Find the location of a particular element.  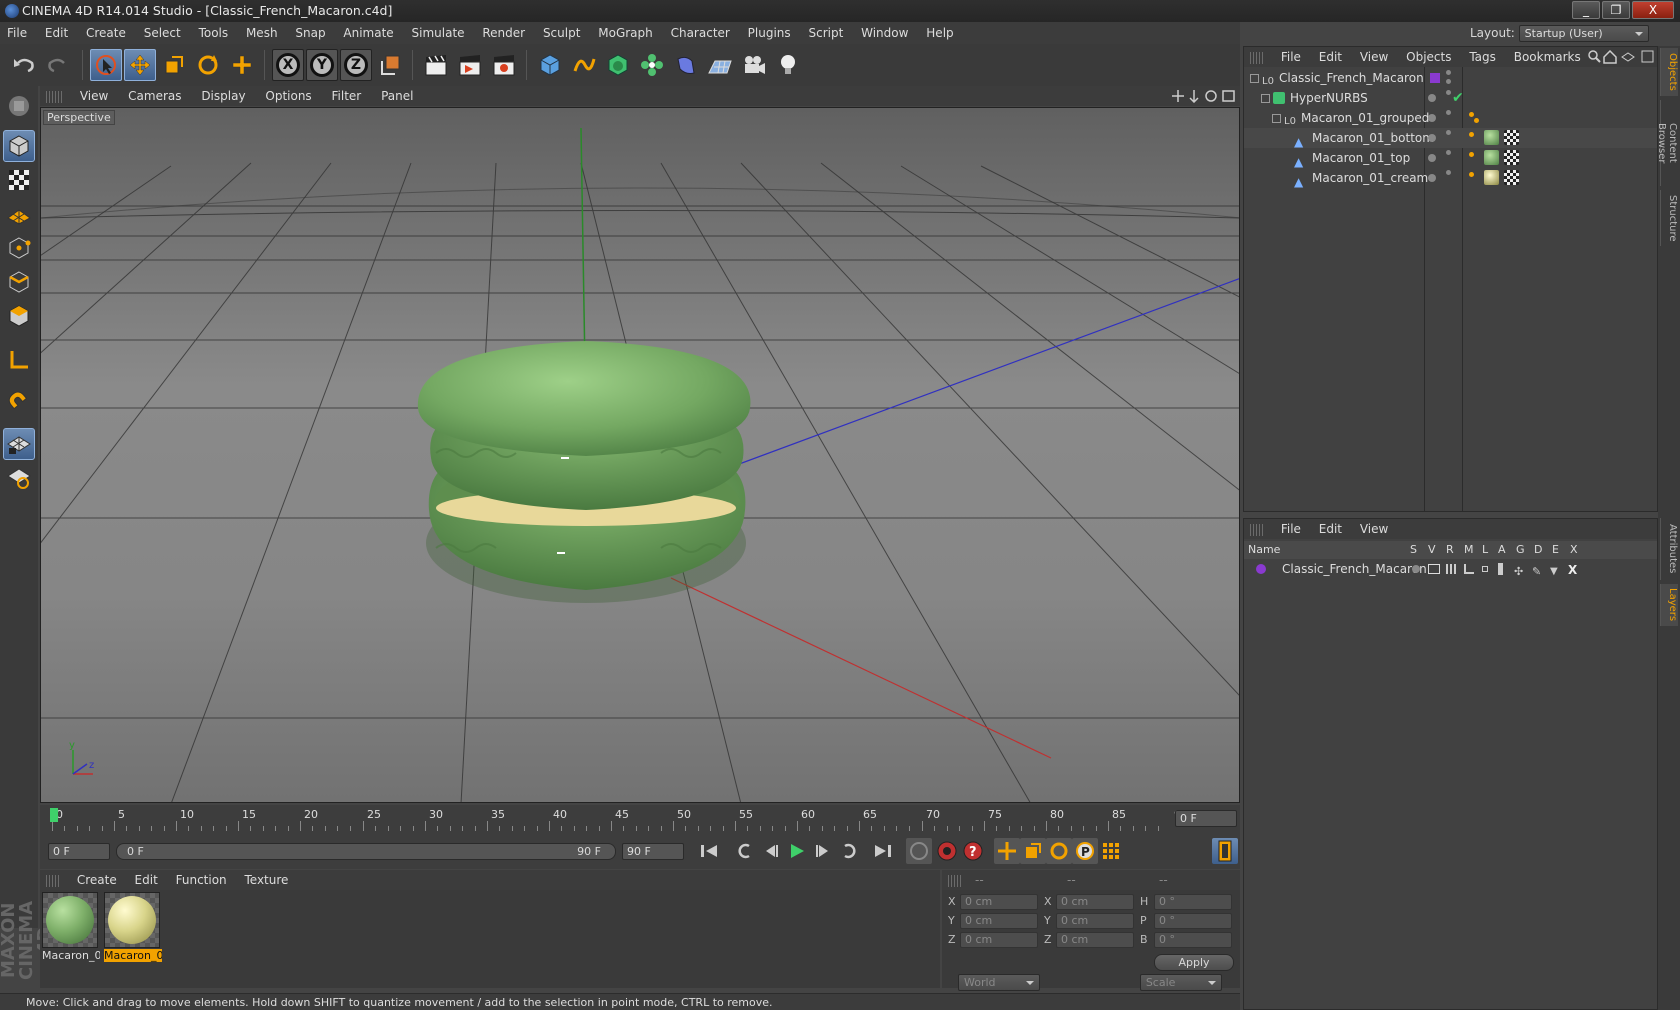

x-axis-lock-button: X is located at coordinates (288, 65).